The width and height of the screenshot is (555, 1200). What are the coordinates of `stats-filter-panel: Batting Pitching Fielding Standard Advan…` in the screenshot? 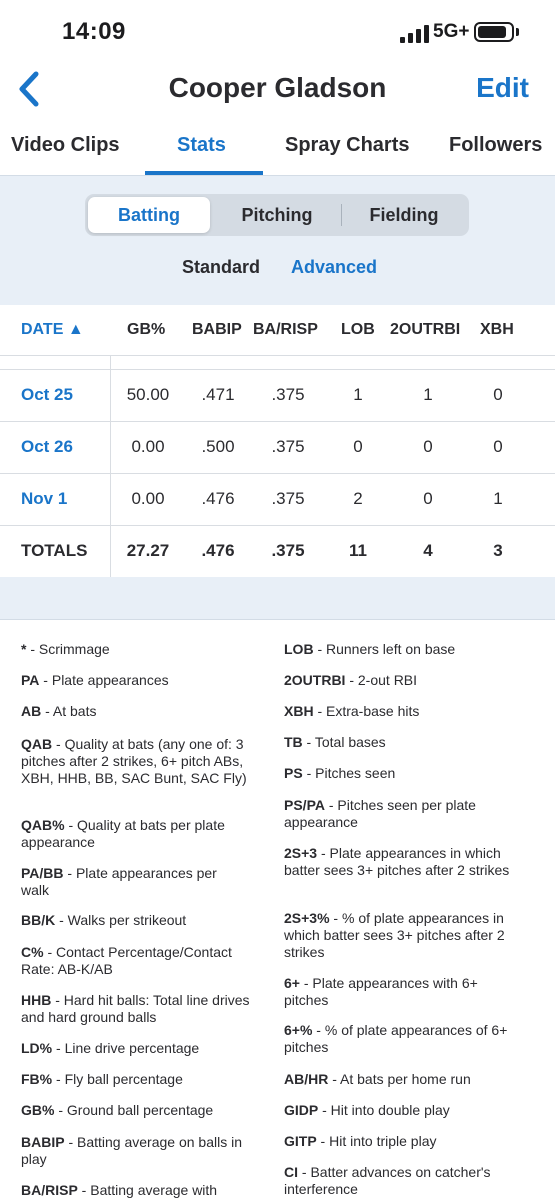 It's located at (277, 240).